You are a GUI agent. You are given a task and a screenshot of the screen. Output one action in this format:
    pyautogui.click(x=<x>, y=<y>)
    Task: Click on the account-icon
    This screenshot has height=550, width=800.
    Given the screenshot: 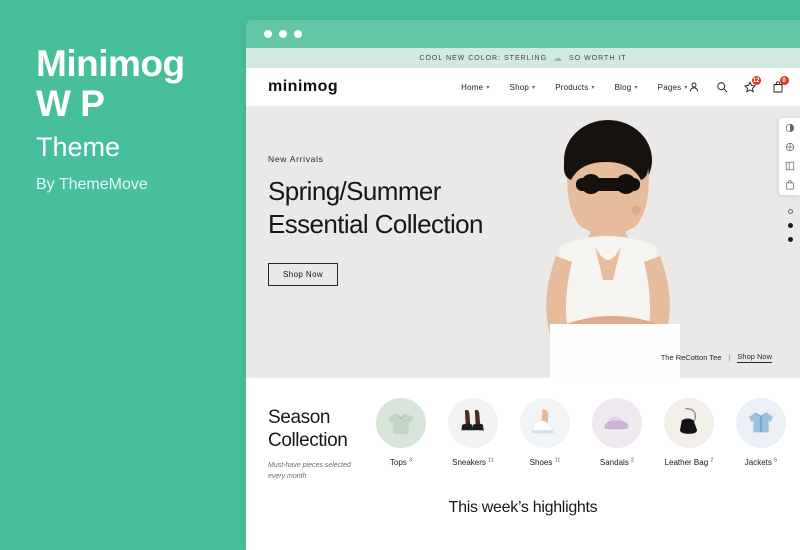 What is the action you would take?
    pyautogui.click(x=694, y=87)
    